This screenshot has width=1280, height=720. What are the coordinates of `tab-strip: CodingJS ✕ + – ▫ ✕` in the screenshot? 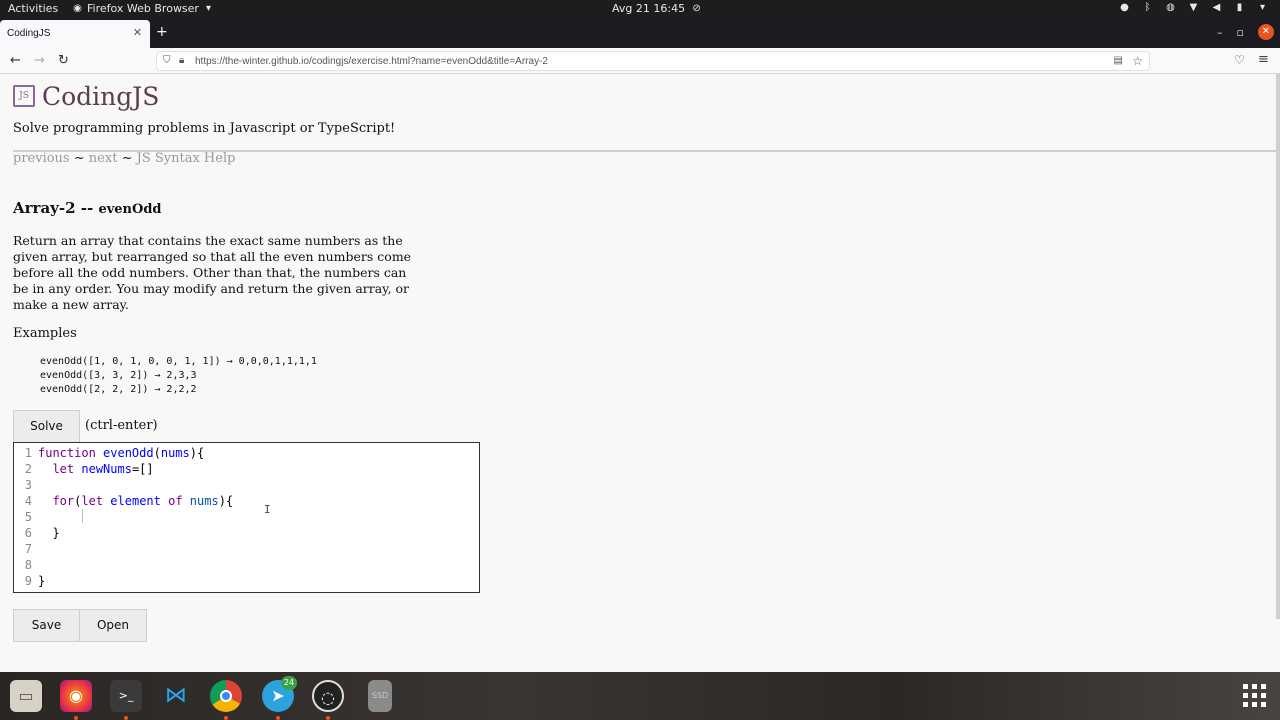 It's located at (640, 33).